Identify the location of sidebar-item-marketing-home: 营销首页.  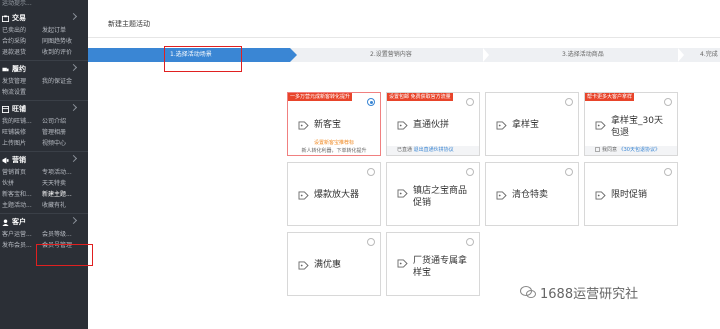
(20, 171).